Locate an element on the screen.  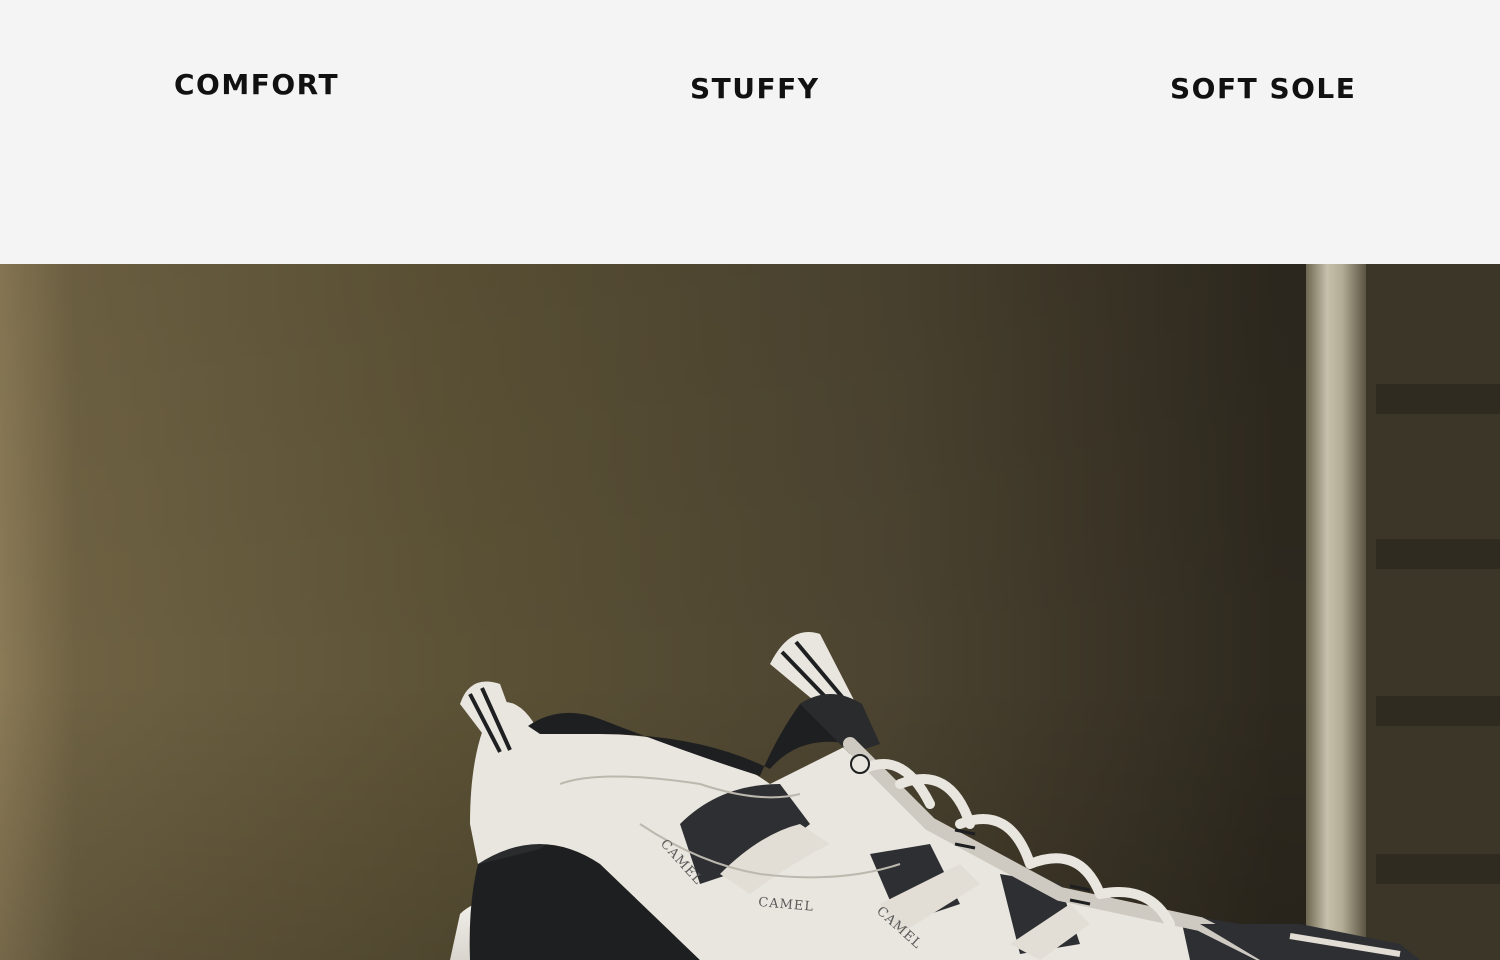
feature-stuffy: STUFFY is located at coordinates (755, 88).